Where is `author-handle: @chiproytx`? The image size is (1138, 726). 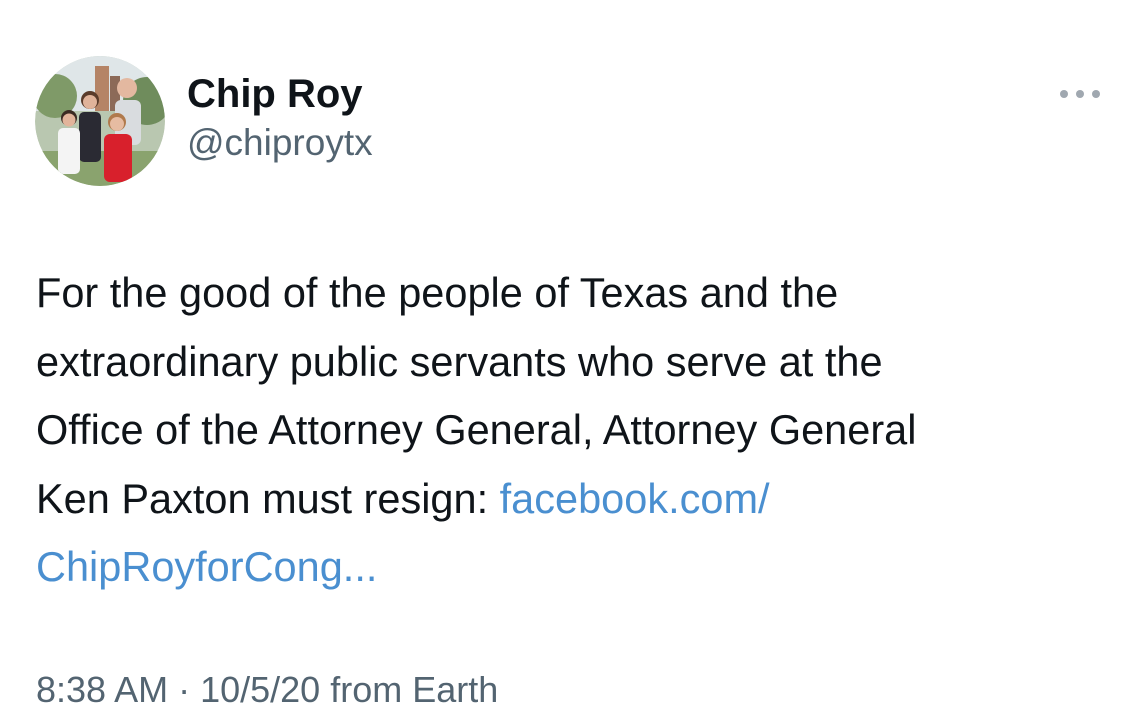
author-handle: @chiproytx is located at coordinates (280, 143).